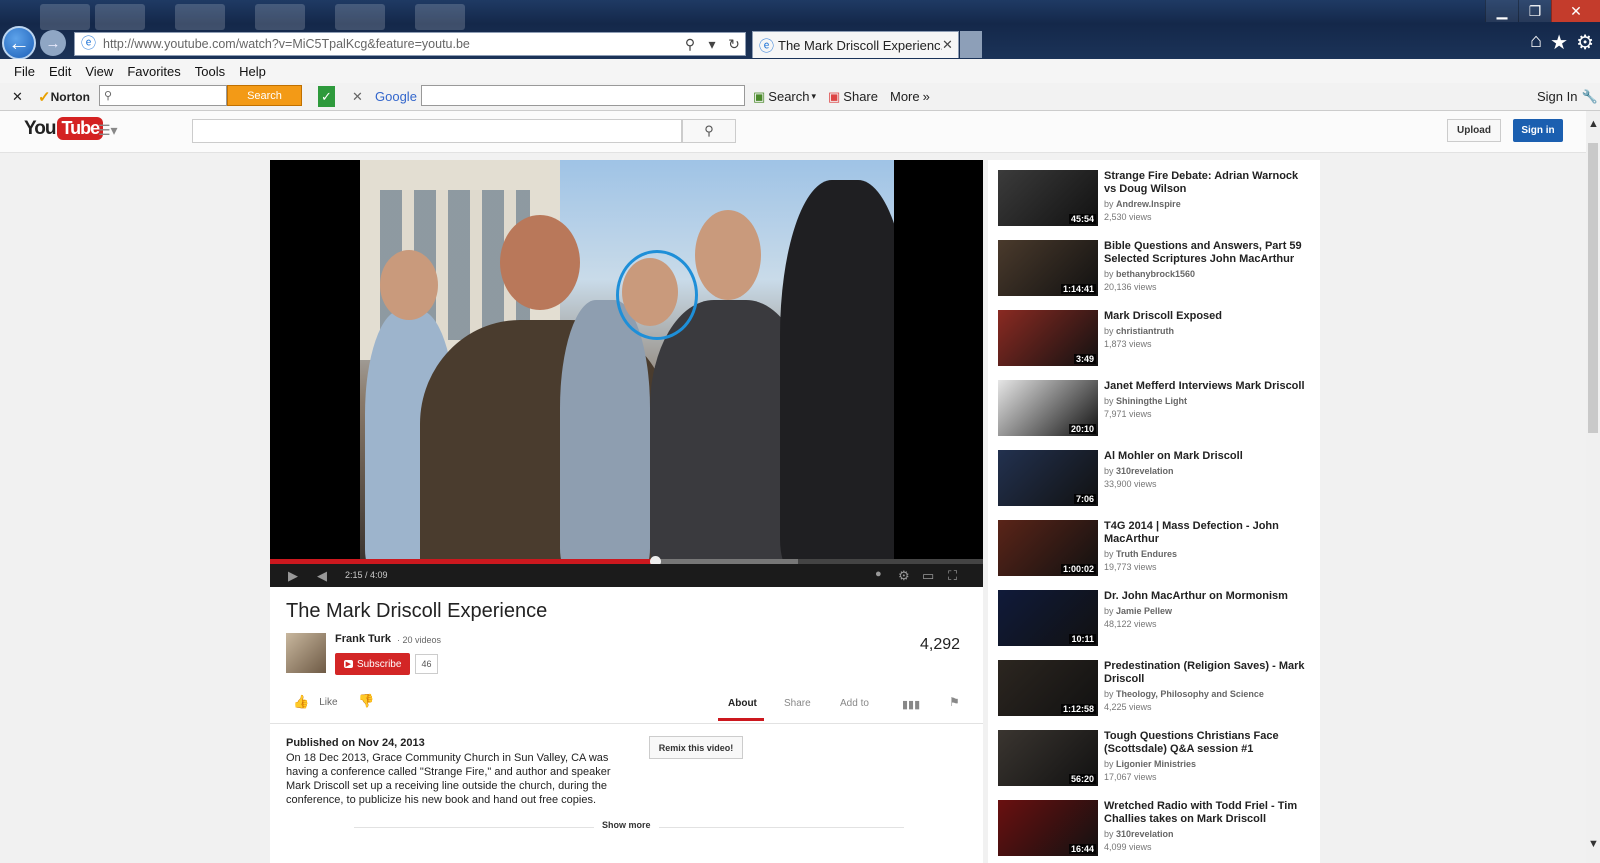 The image size is (1600, 863). What do you see at coordinates (1142, 204) in the screenshot?
I see `related-video-channel: by Andrew.Inspire` at bounding box center [1142, 204].